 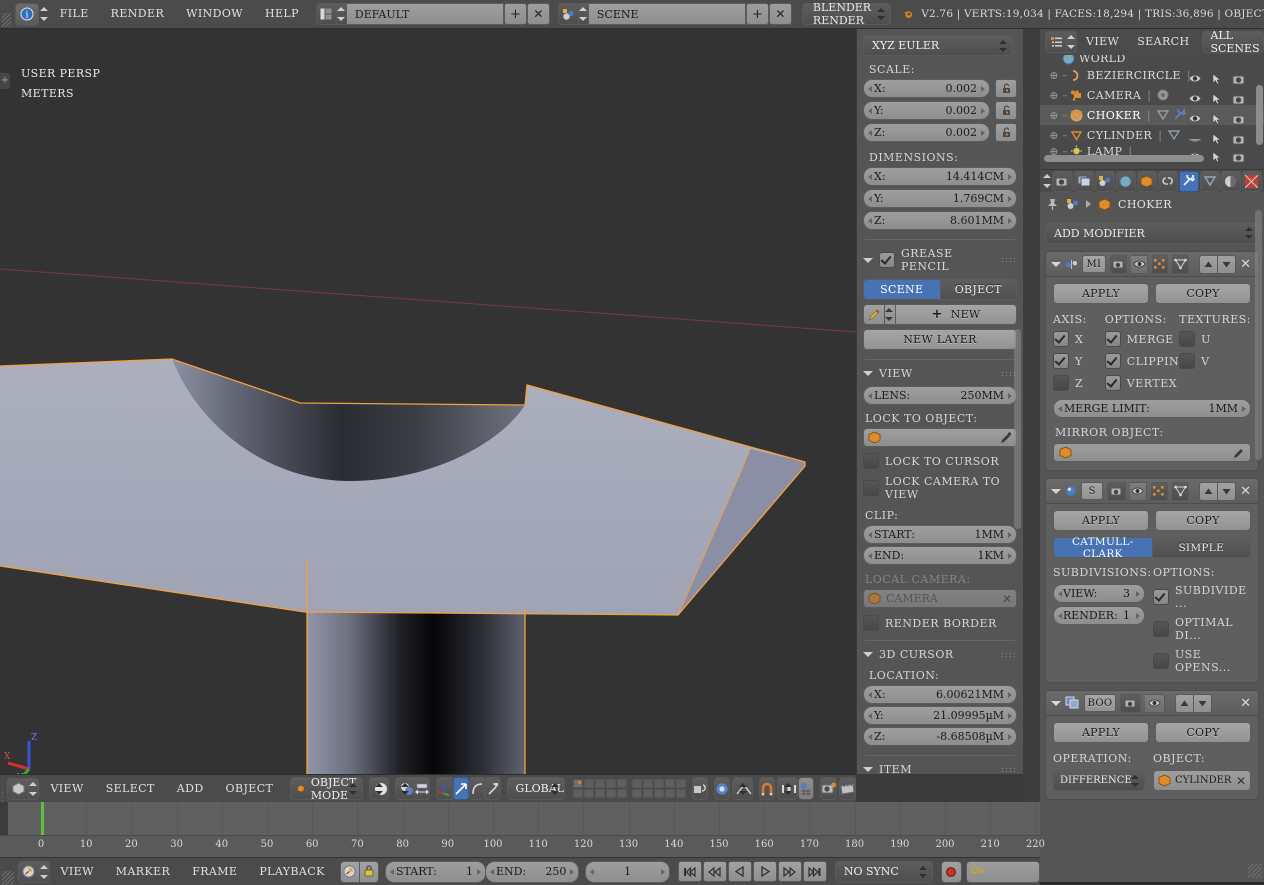 What do you see at coordinates (1203, 520) in the screenshot?
I see `subsurf-copy-button: COPY` at bounding box center [1203, 520].